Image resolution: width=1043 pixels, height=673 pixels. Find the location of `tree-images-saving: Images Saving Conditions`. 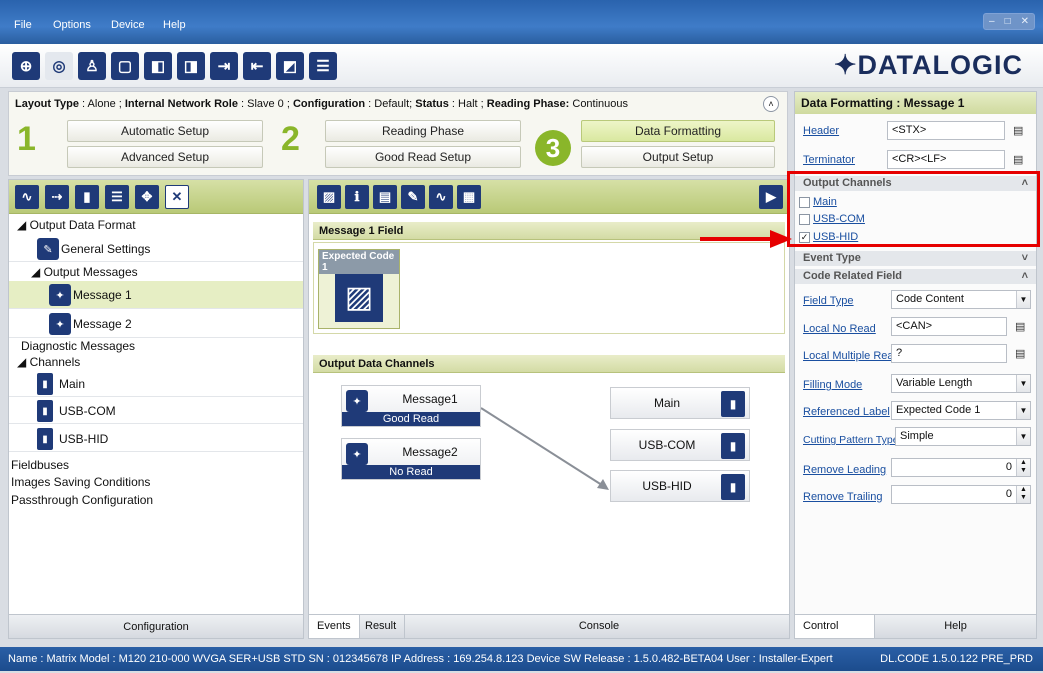

tree-images-saving: Images Saving Conditions is located at coordinates (80, 482).